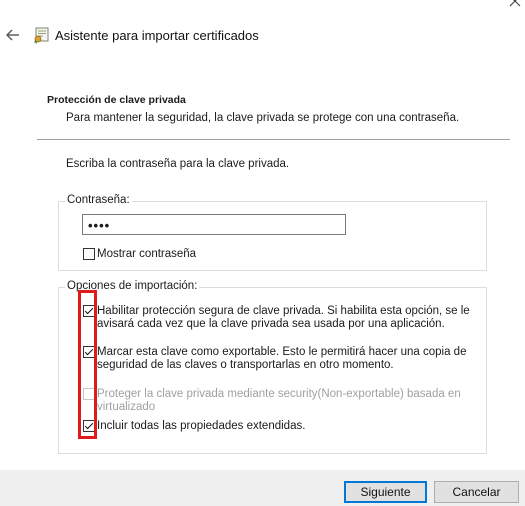 The width and height of the screenshot is (525, 506). Describe the element at coordinates (157, 35) in the screenshot. I see `window-title: Asistente para importar certificados` at that location.